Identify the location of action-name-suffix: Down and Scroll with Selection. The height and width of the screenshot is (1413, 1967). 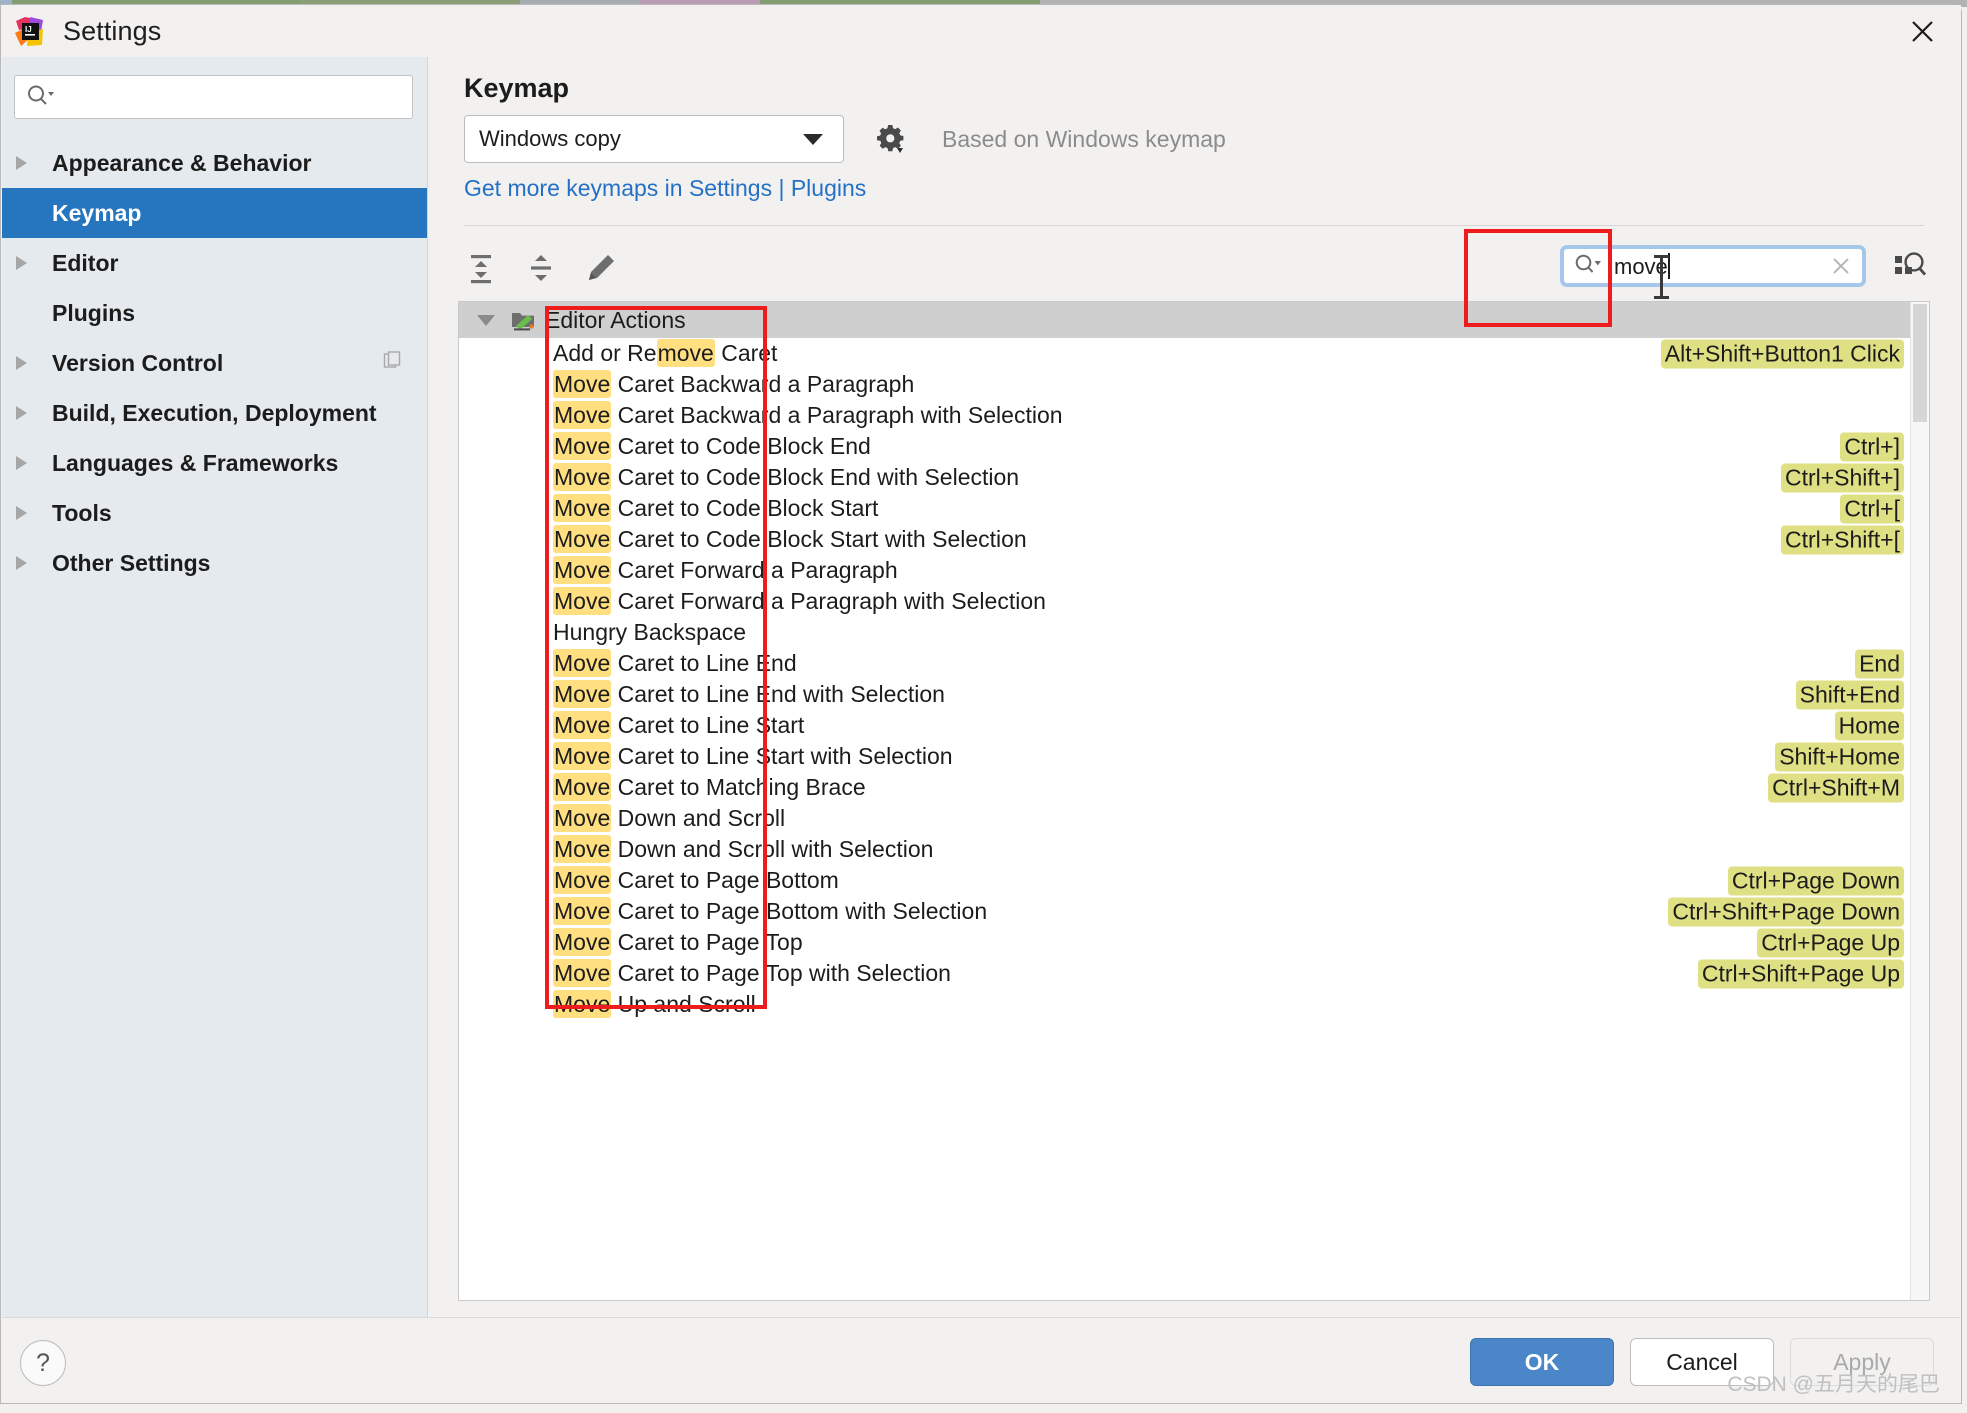
(772, 849).